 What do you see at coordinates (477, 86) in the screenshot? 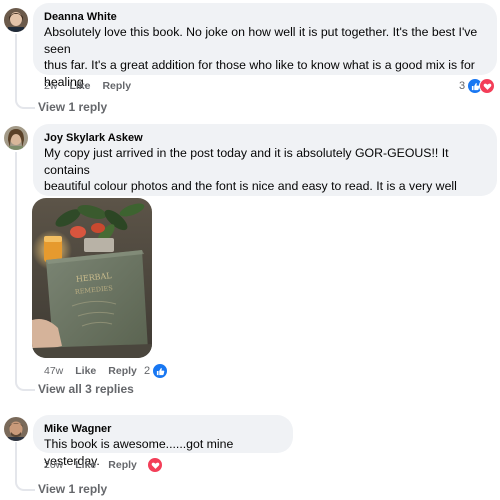
I see `reaction-summary: 3` at bounding box center [477, 86].